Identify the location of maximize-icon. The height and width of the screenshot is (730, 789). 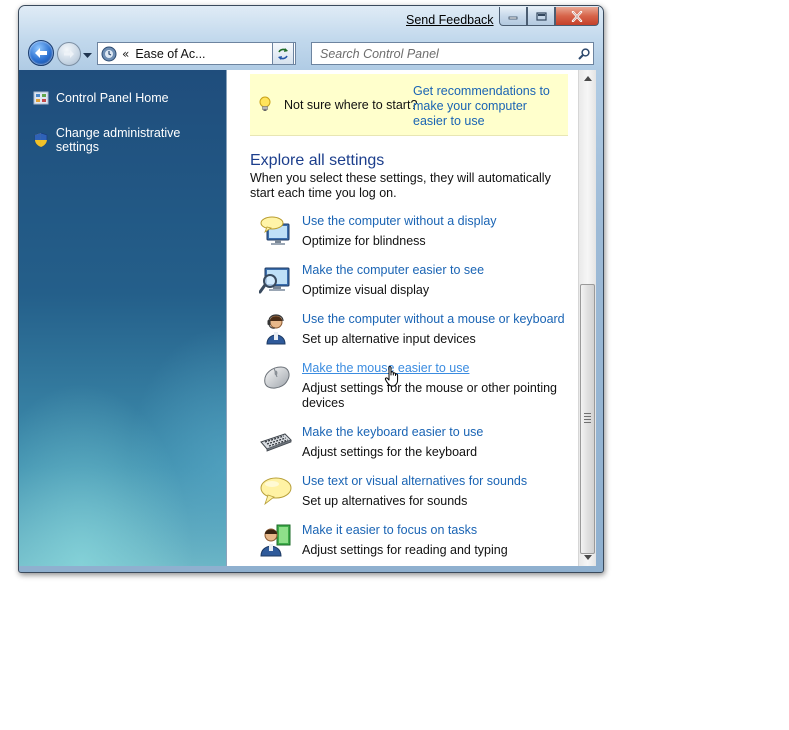
(541, 16).